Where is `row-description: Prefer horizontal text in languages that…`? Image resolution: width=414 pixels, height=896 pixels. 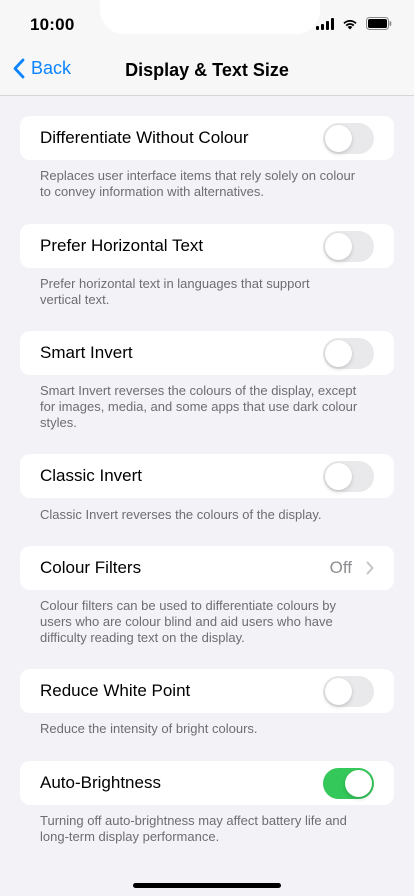 row-description: Prefer horizontal text in languages that… is located at coordinates (175, 291).